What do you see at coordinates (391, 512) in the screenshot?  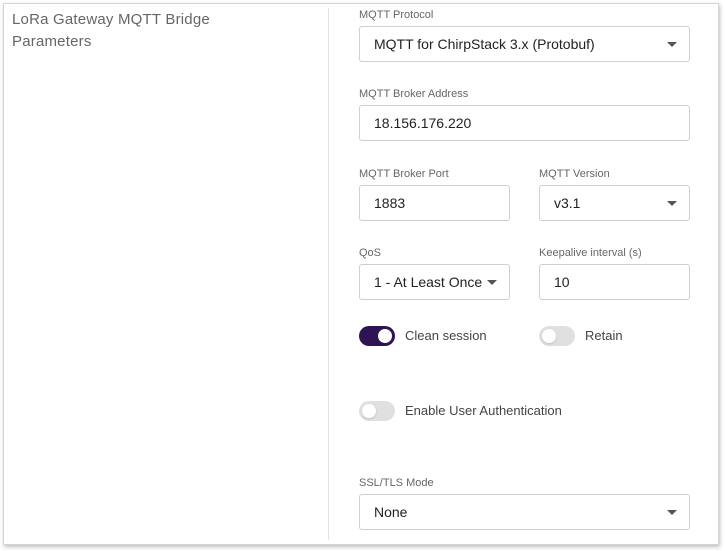 I see `ssl-tls-value: None` at bounding box center [391, 512].